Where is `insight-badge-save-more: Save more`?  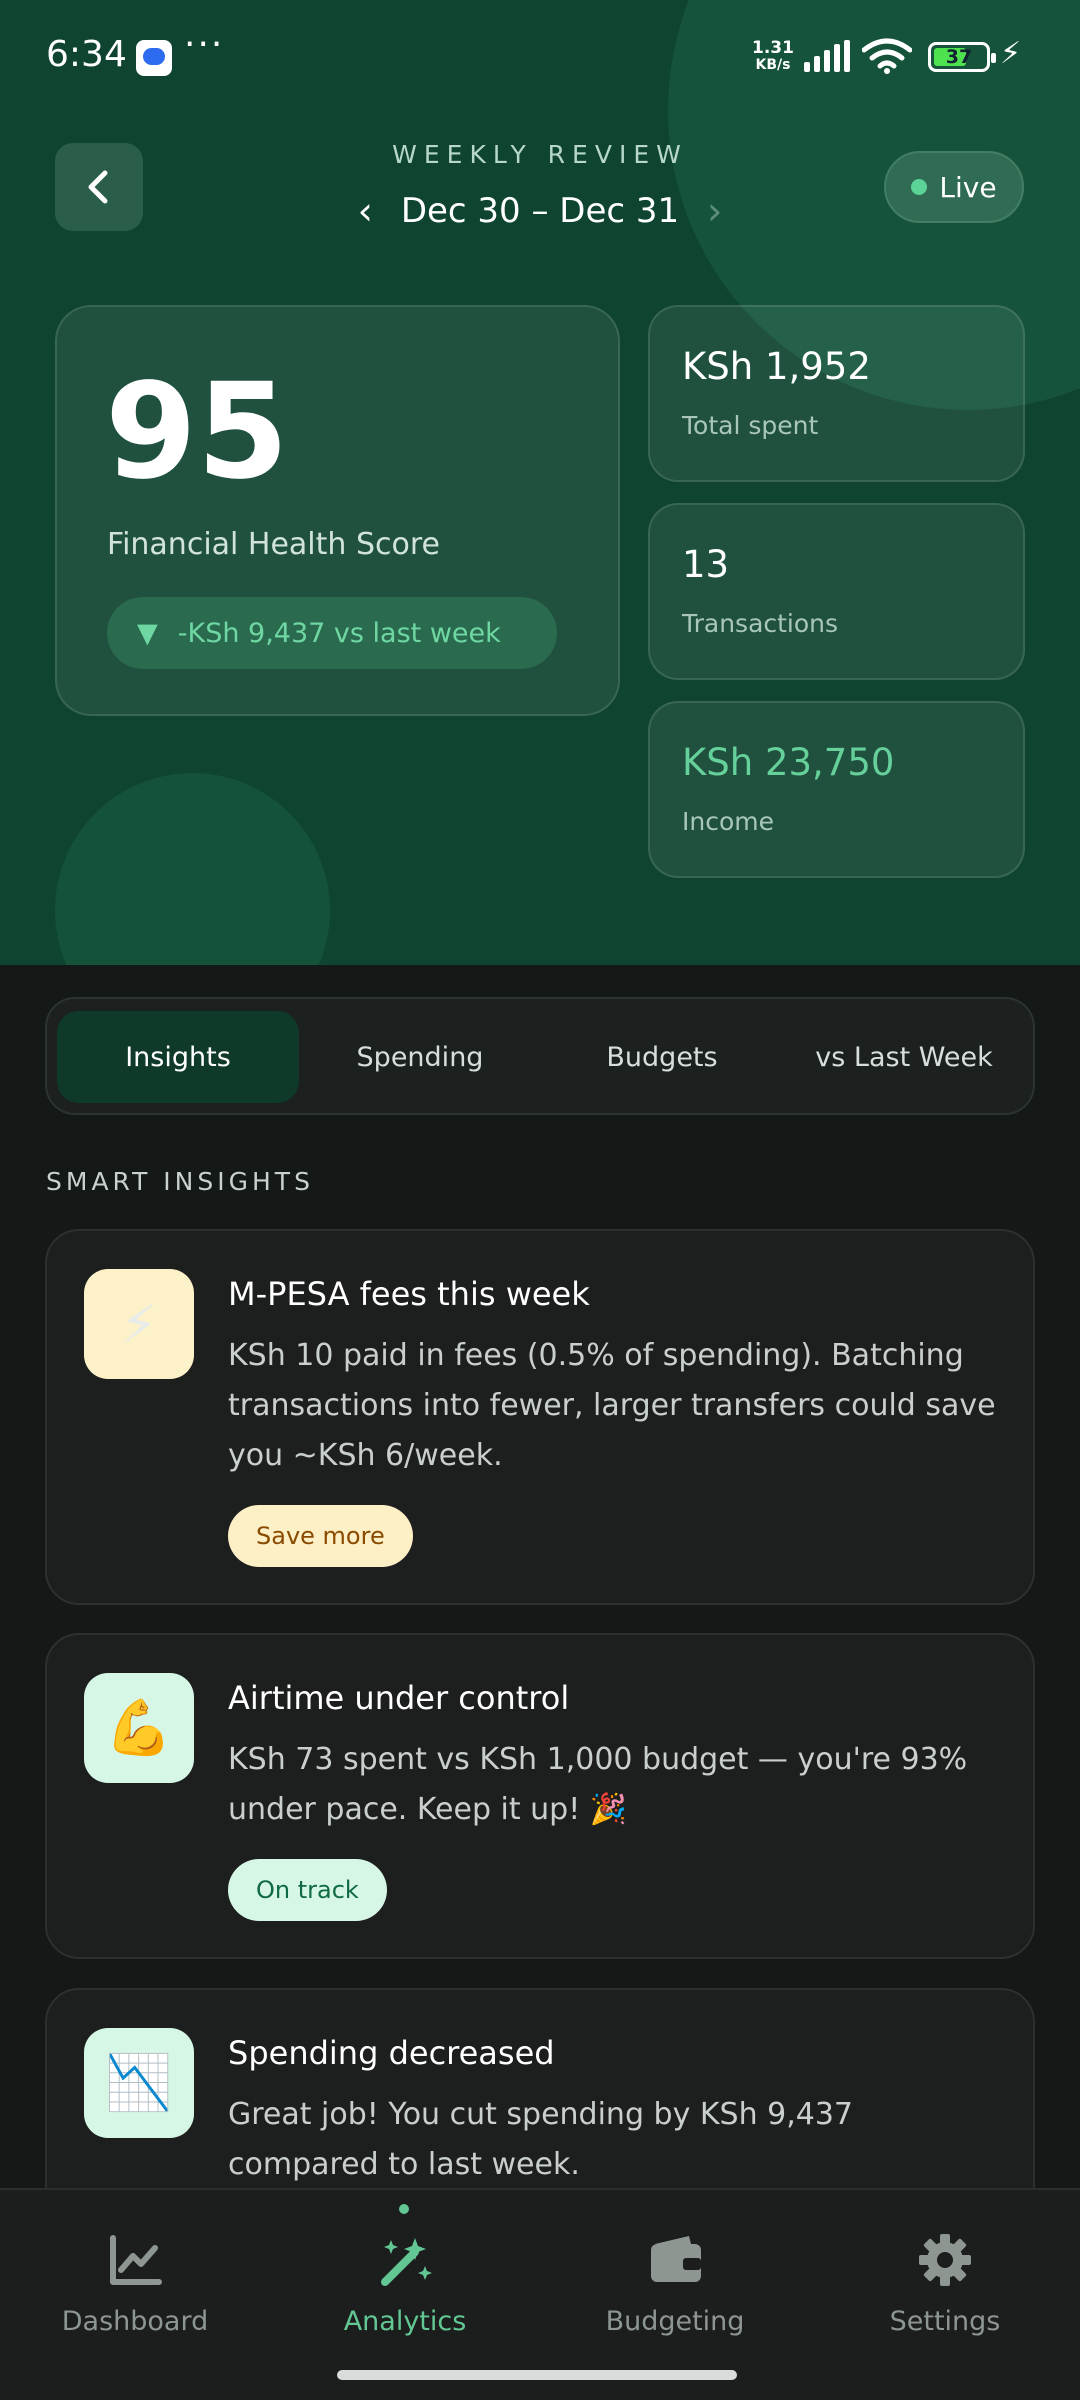
insight-badge-save-more: Save more is located at coordinates (320, 1536).